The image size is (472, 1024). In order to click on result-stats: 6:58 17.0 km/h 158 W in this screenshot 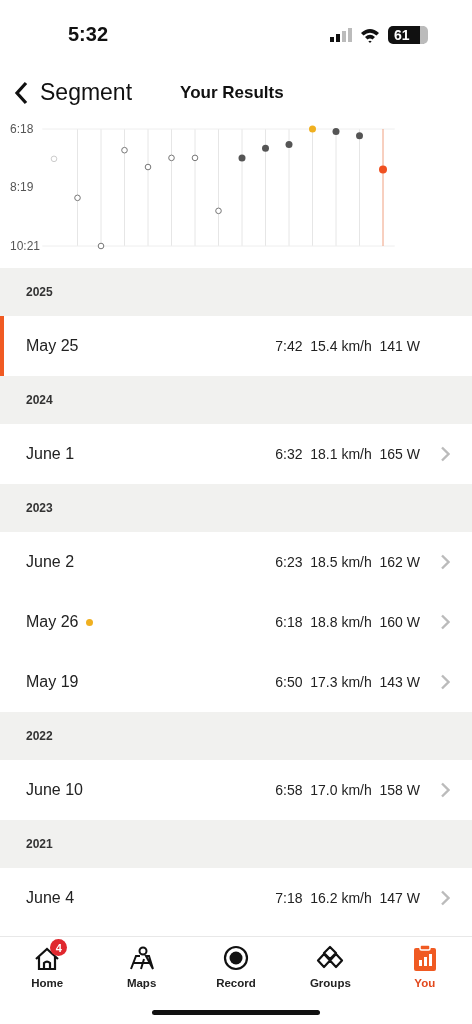, I will do `click(347, 790)`.